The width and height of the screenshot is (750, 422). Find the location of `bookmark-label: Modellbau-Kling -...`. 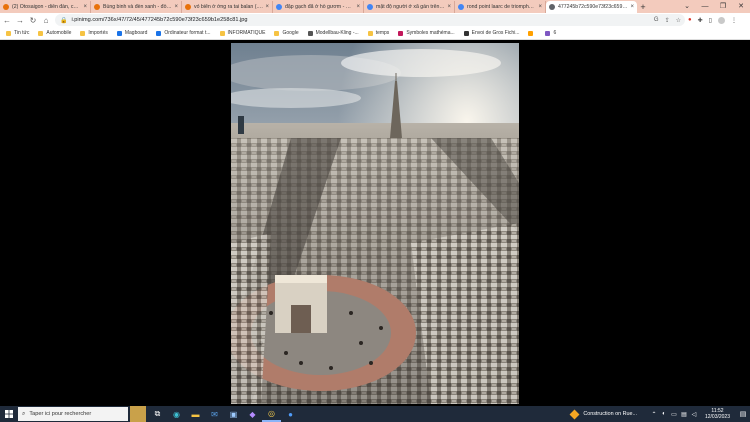

bookmark-label: Modellbau-Kling -... is located at coordinates (337, 33).